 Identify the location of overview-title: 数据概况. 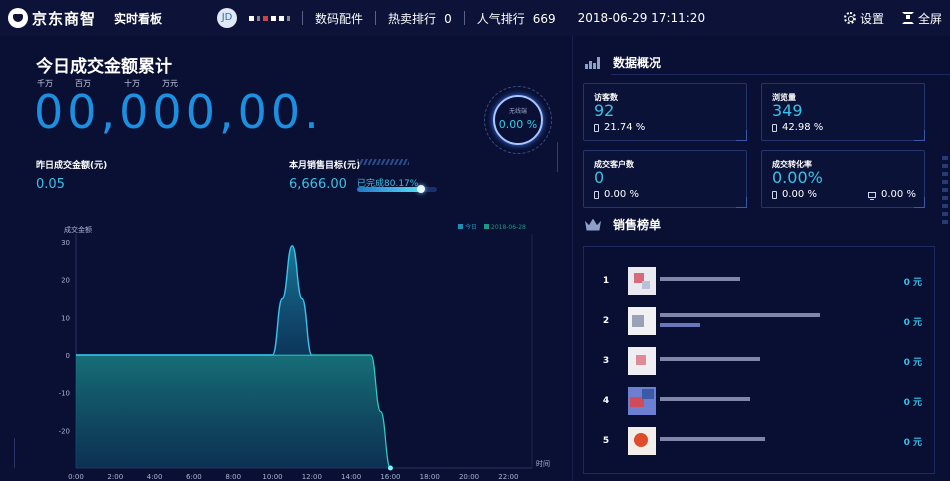
(637, 63).